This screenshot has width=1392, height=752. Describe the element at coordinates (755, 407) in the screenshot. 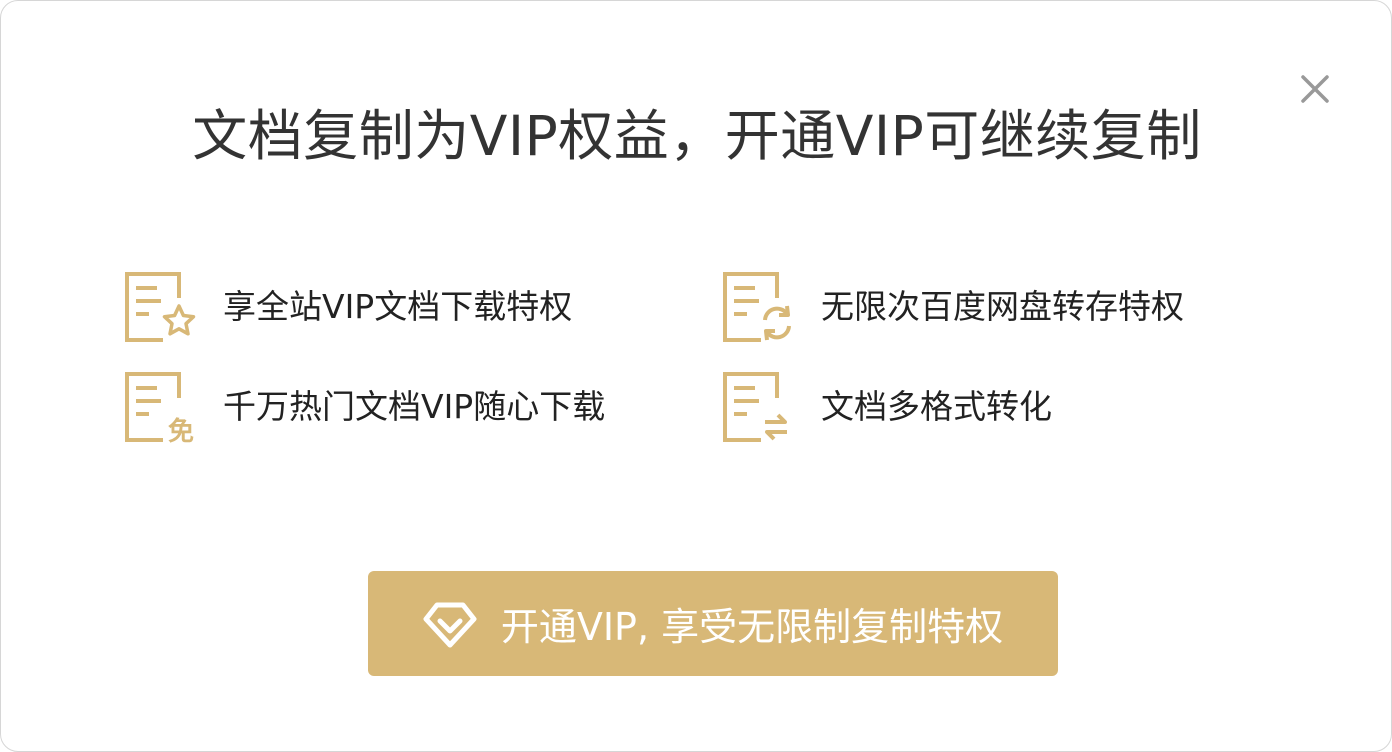

I see `document-convert-icon` at that location.